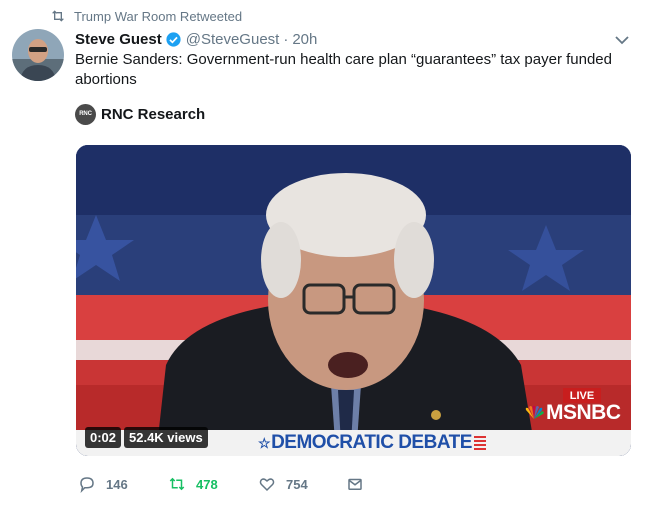 The width and height of the screenshot is (647, 505). Describe the element at coordinates (85, 114) in the screenshot. I see `rnc-logo: RNC` at that location.